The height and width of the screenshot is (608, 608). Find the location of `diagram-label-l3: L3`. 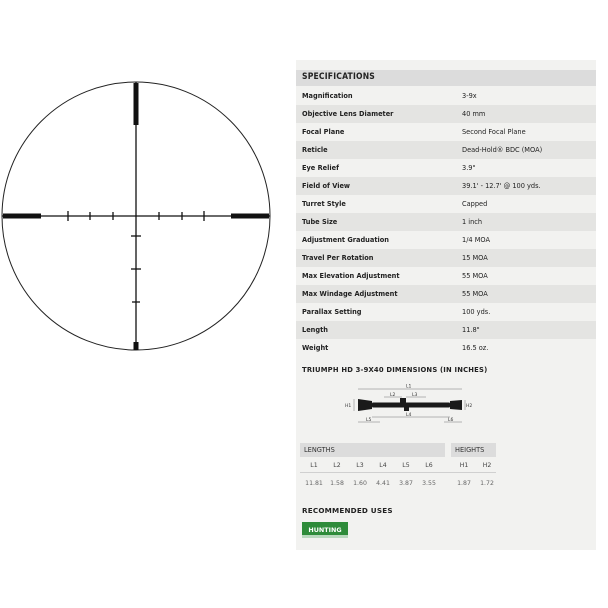

diagram-label-l3: L3 is located at coordinates (415, 395).